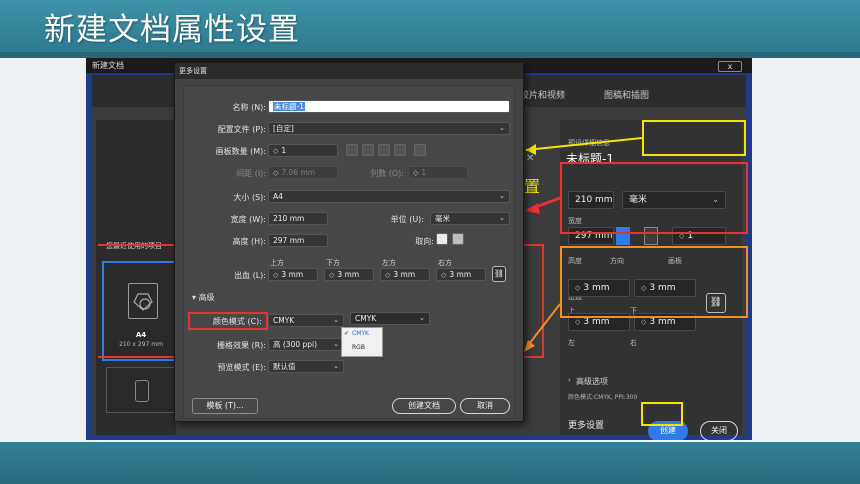  Describe the element at coordinates (358, 347) in the screenshot. I see `color-option-rgb: RGB` at that location.